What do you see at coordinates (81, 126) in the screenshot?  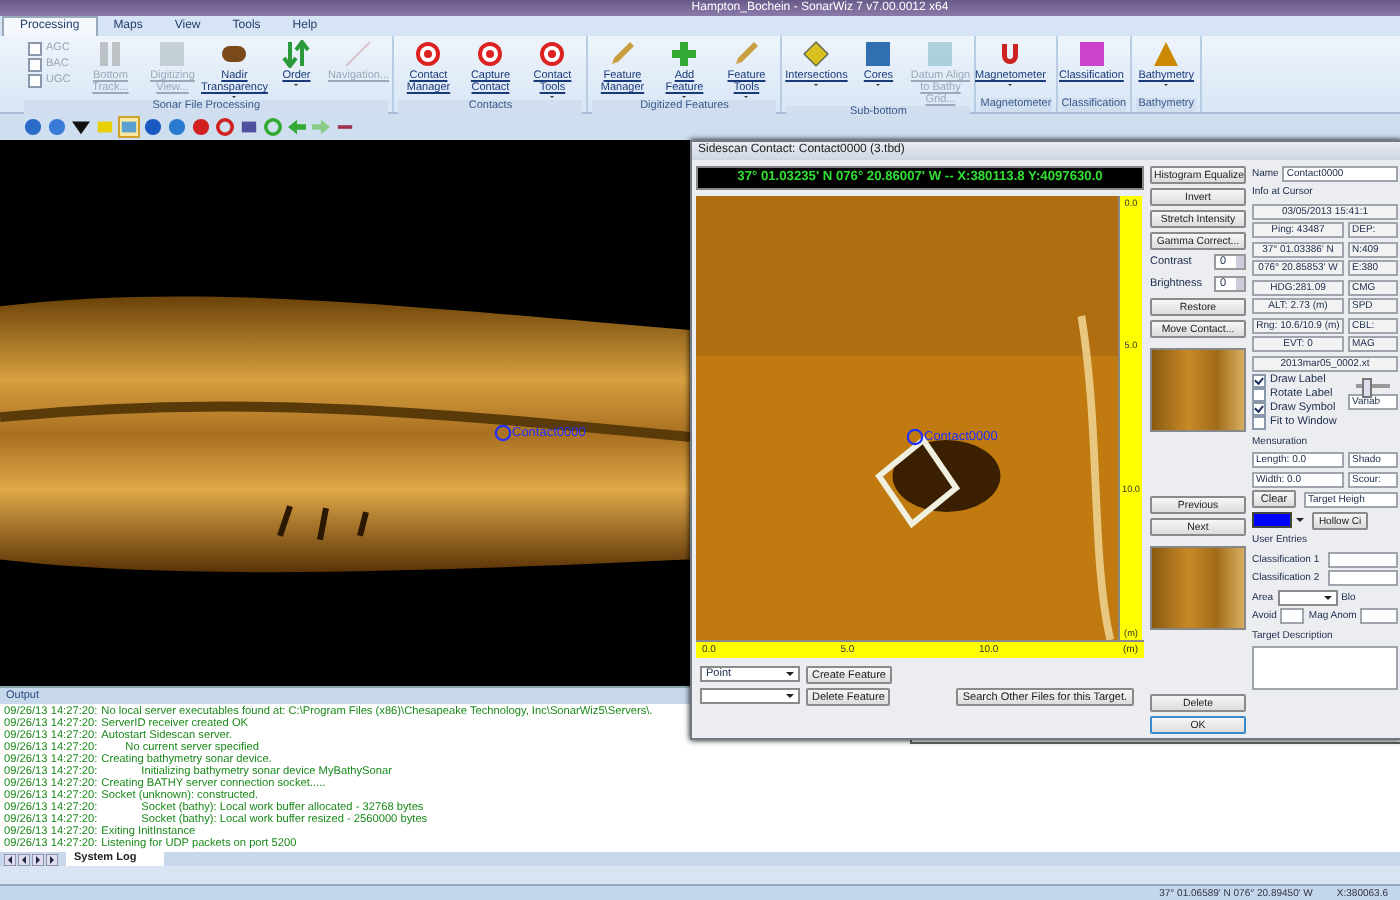 I see `triangle-icon` at bounding box center [81, 126].